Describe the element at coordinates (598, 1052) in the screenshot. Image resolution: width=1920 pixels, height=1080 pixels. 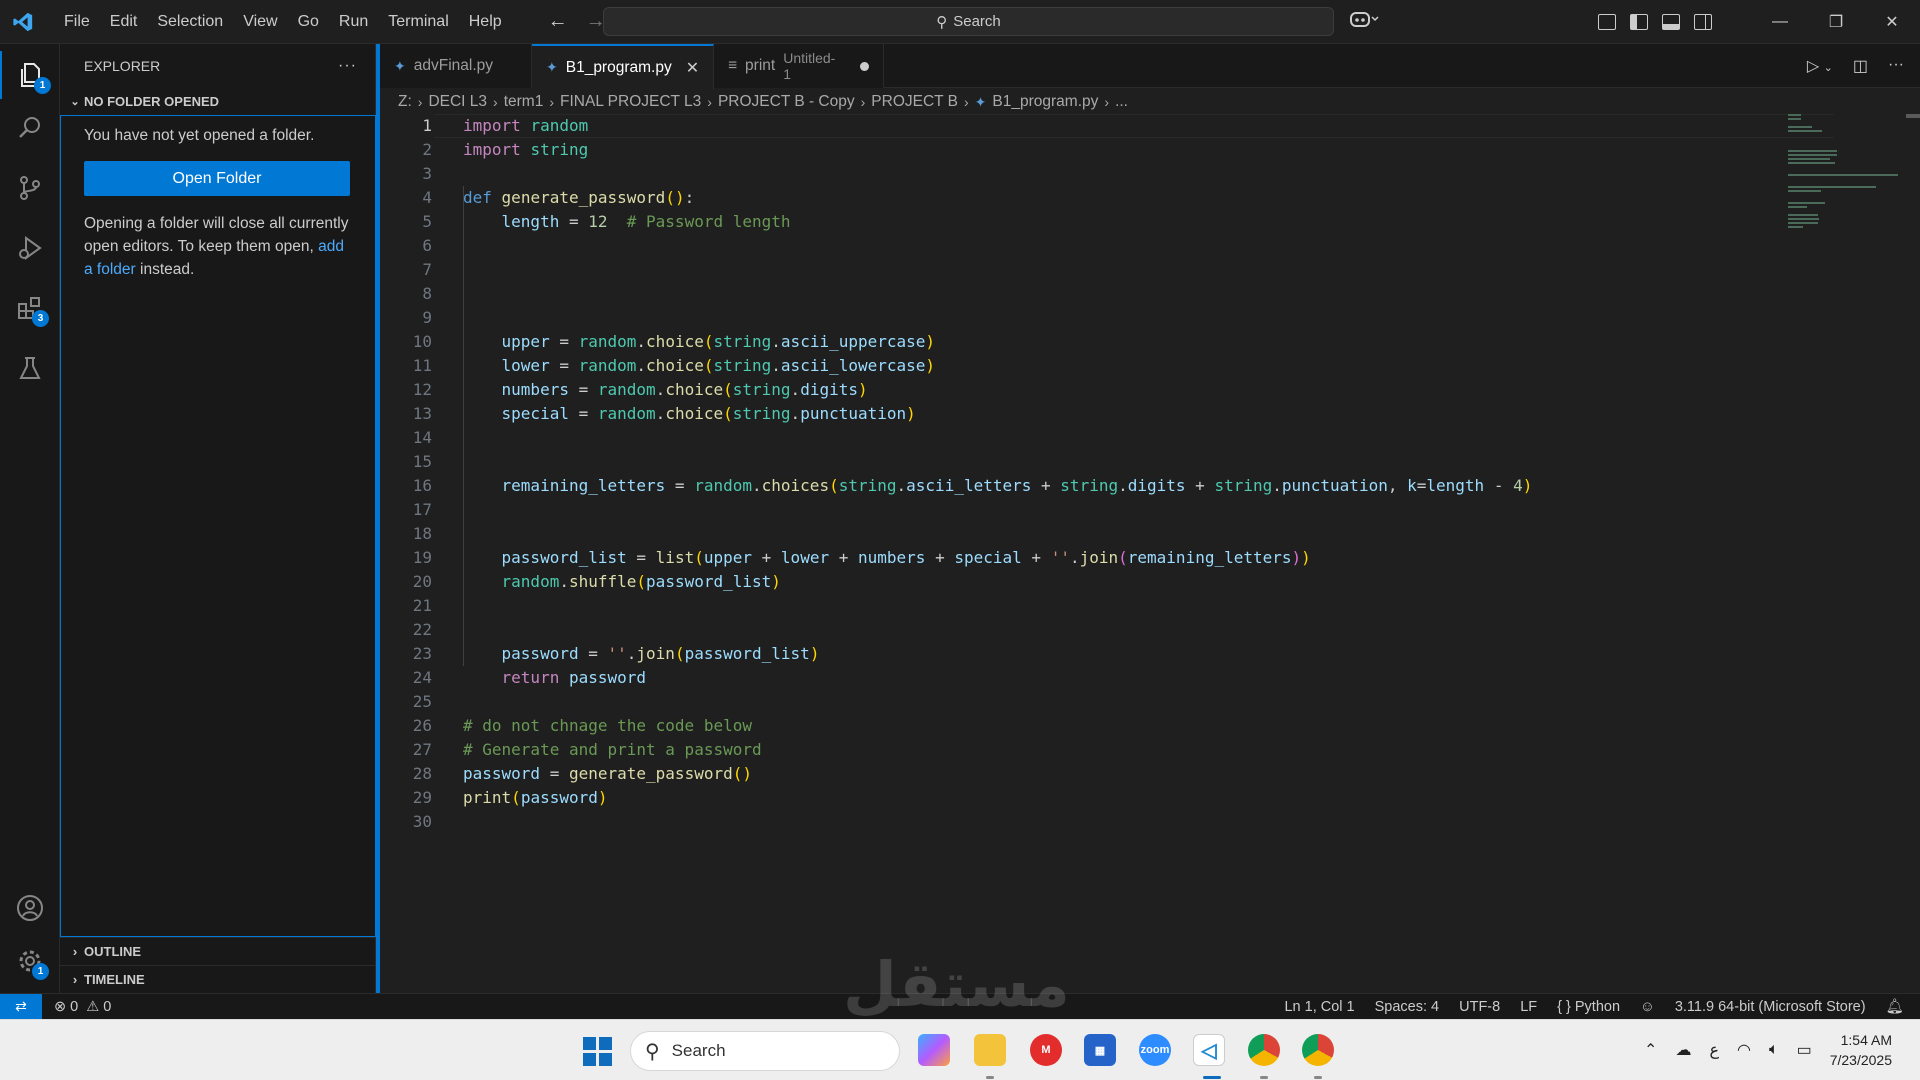
I see `windows-start-icon` at that location.